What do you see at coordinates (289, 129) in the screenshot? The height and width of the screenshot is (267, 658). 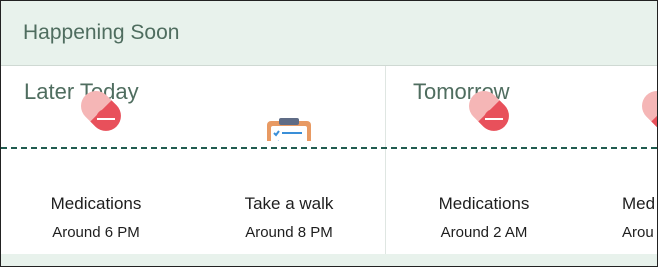 I see `clipboard-checklist-icon` at bounding box center [289, 129].